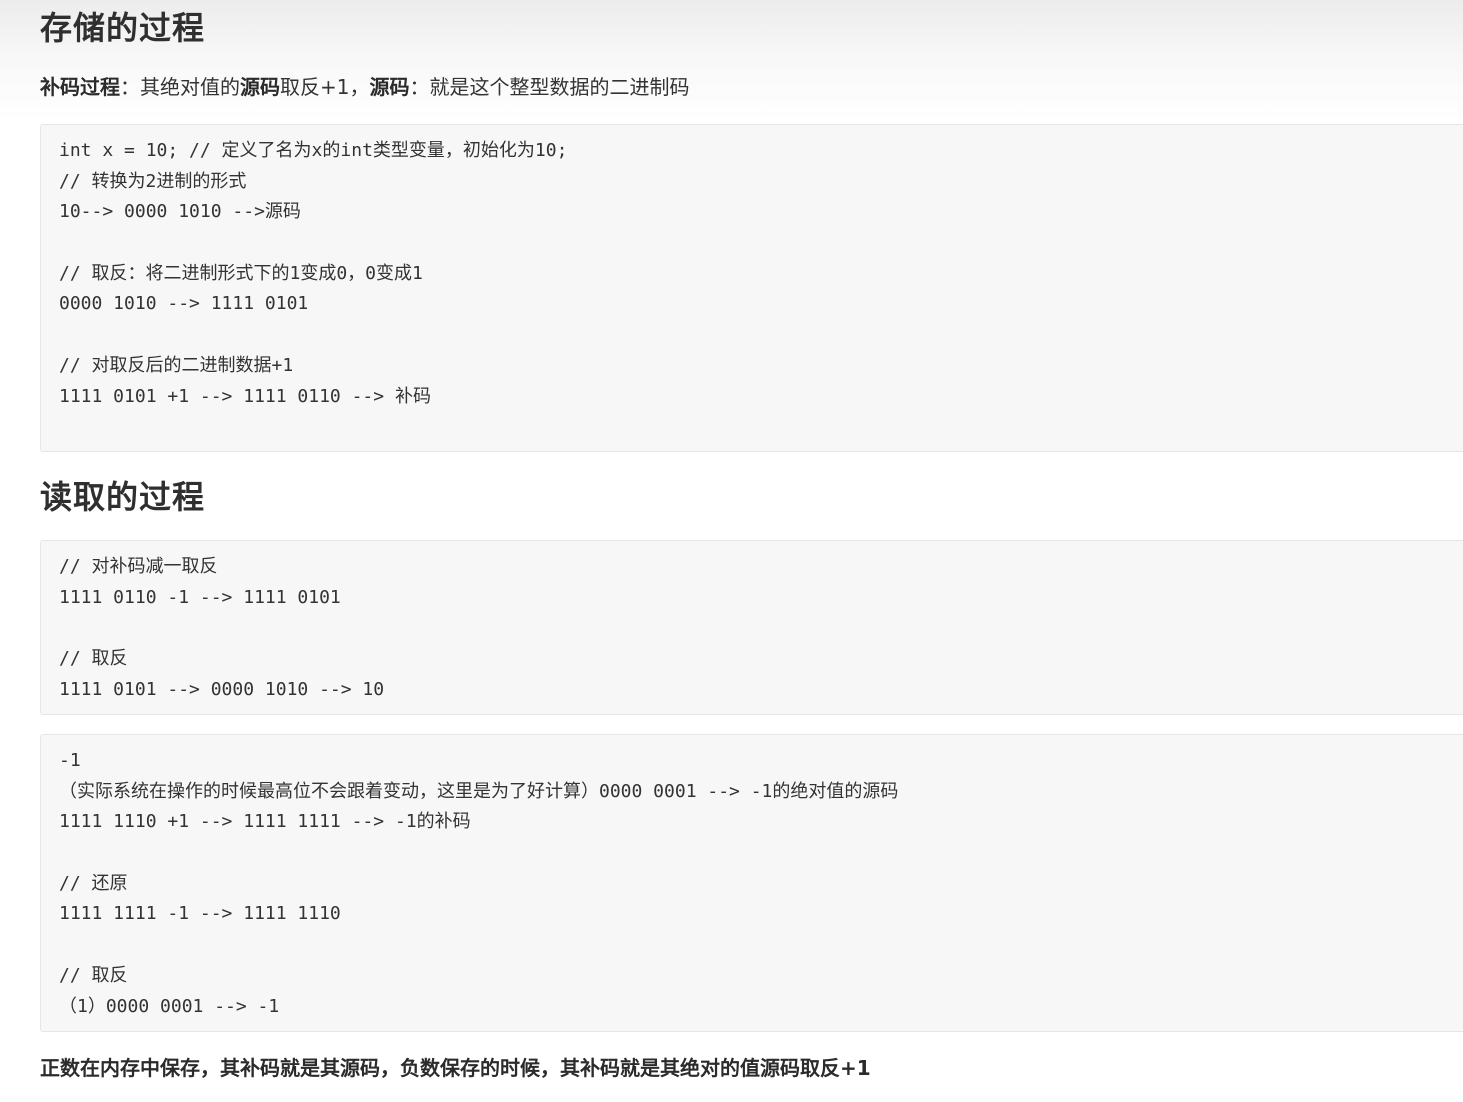 Image resolution: width=1463 pixels, height=1102 pixels. What do you see at coordinates (265, 822) in the screenshot?
I see `code-line: 1111 1110 +1 --> 1111 1111 --> -1的补码` at bounding box center [265, 822].